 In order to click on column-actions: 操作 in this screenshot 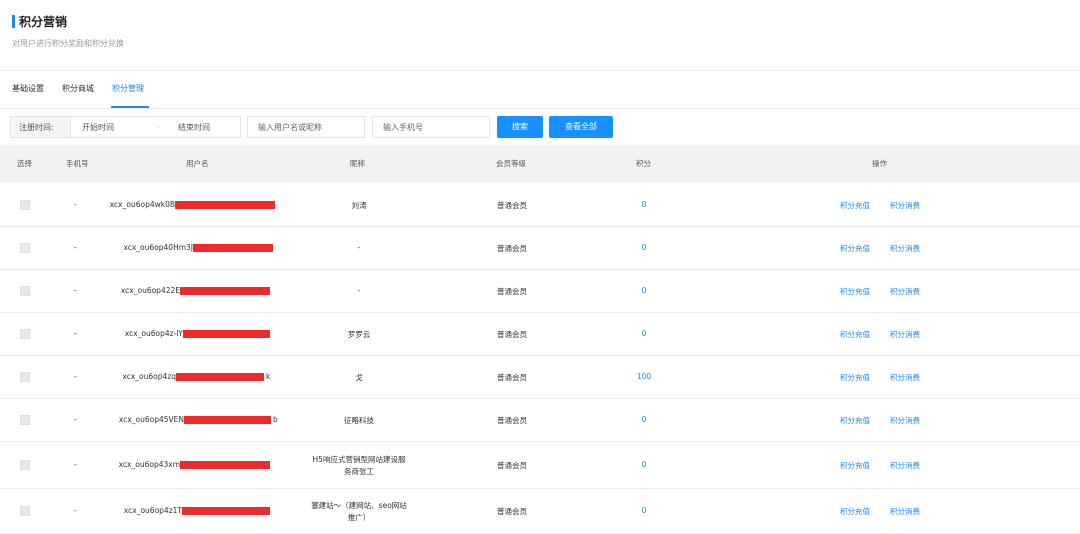, I will do `click(879, 163)`.